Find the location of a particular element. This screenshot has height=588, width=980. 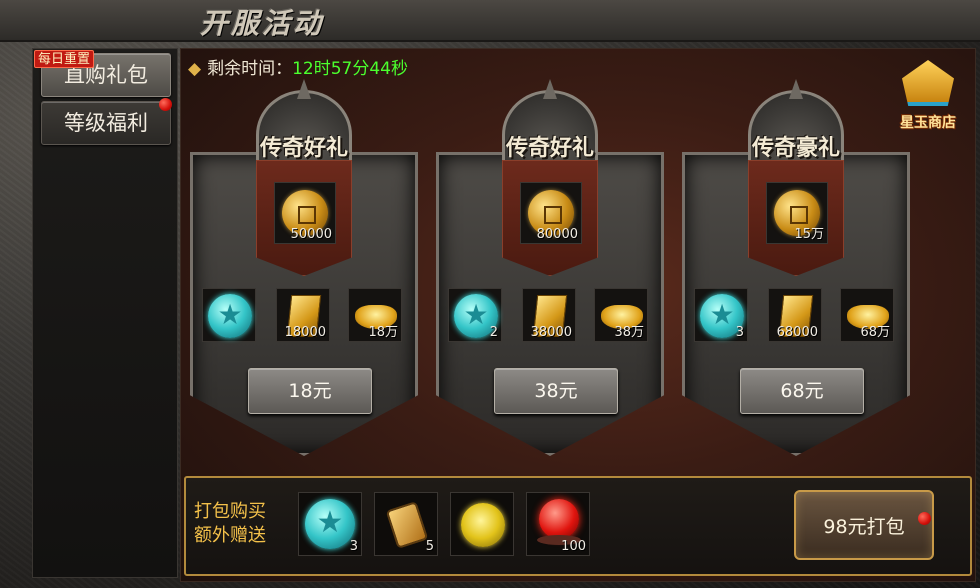

yellow-orb-icon is located at coordinates (483, 525).